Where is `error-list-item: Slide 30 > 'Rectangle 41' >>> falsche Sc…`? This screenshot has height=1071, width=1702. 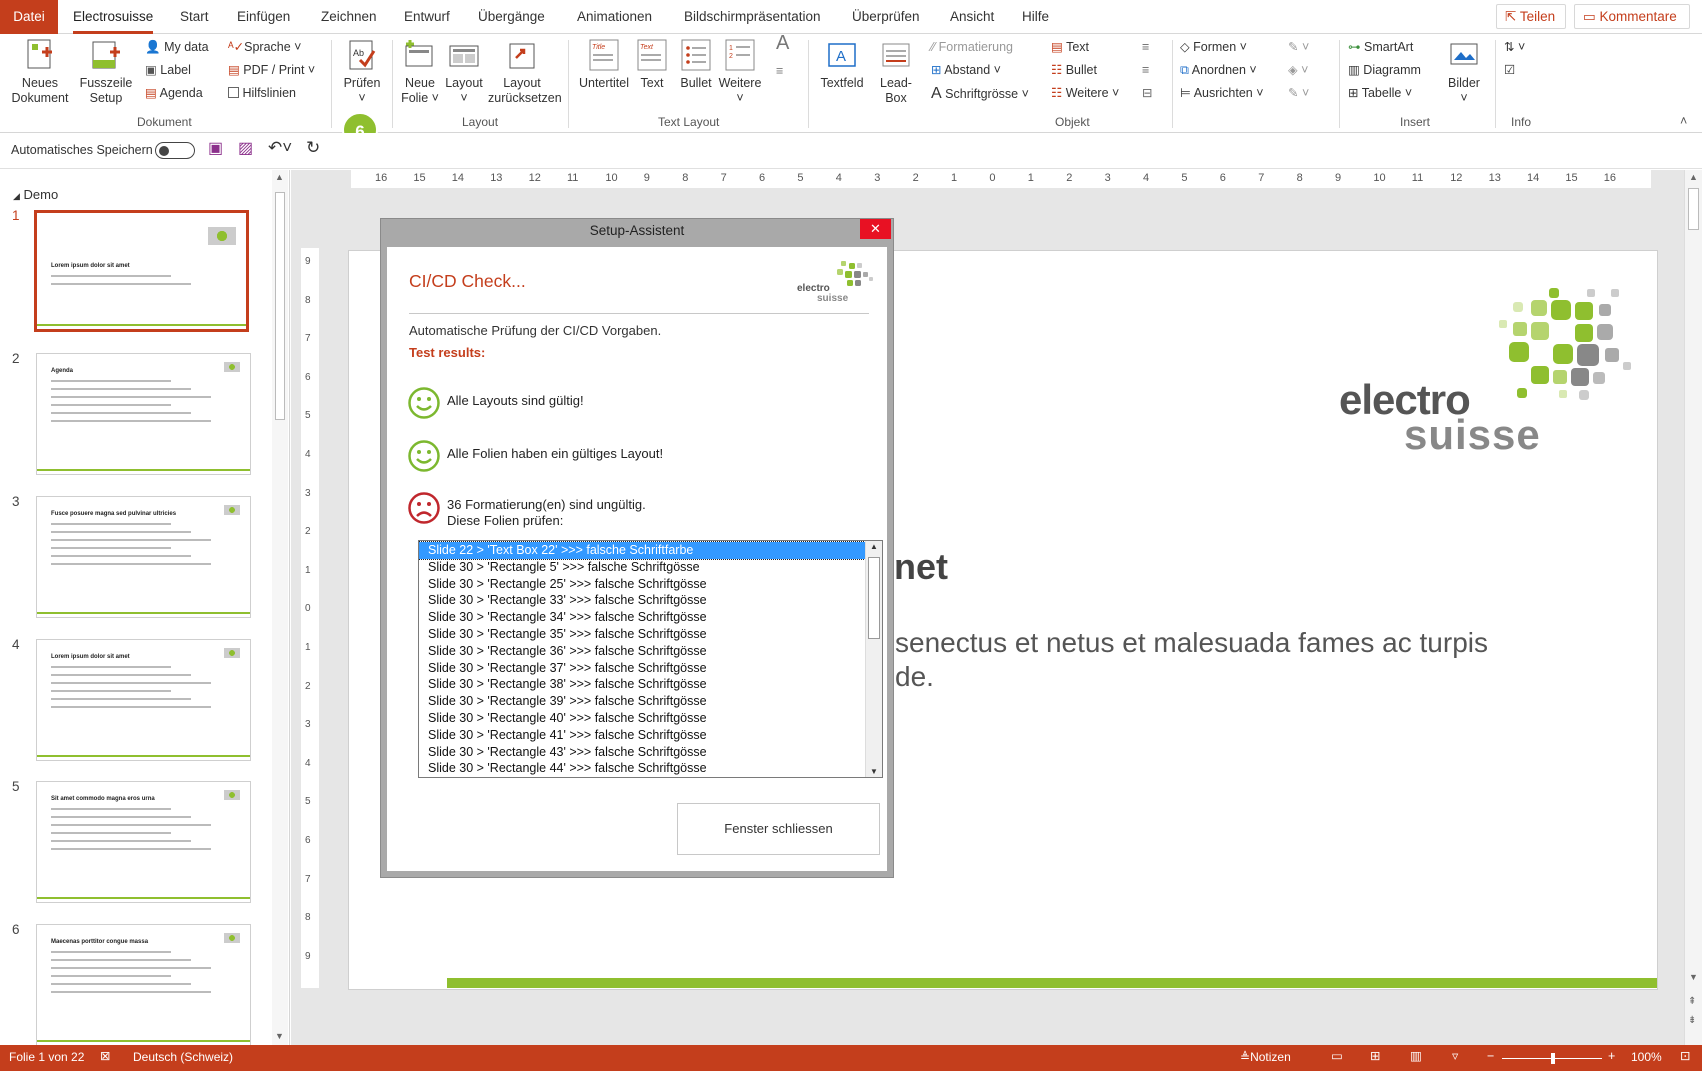 error-list-item: Slide 30 > 'Rectangle 41' >>> falsche Sc… is located at coordinates (642, 735).